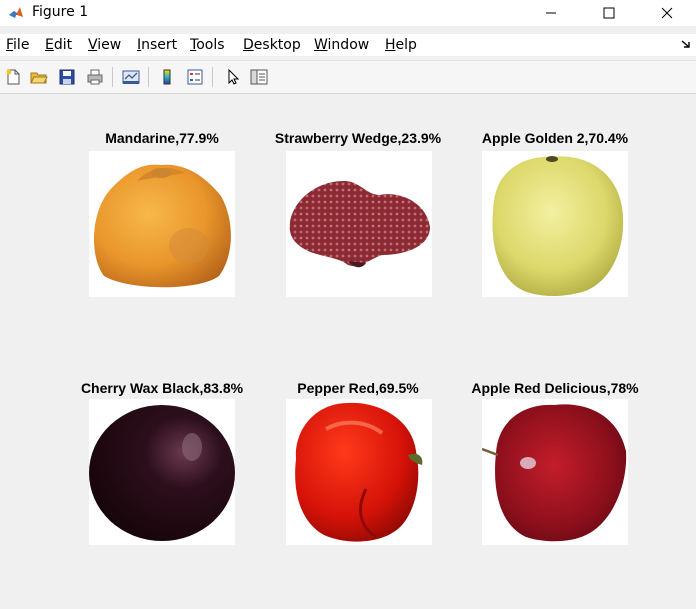 This screenshot has height=609, width=696. I want to click on new-figure-icon, so click(13, 77).